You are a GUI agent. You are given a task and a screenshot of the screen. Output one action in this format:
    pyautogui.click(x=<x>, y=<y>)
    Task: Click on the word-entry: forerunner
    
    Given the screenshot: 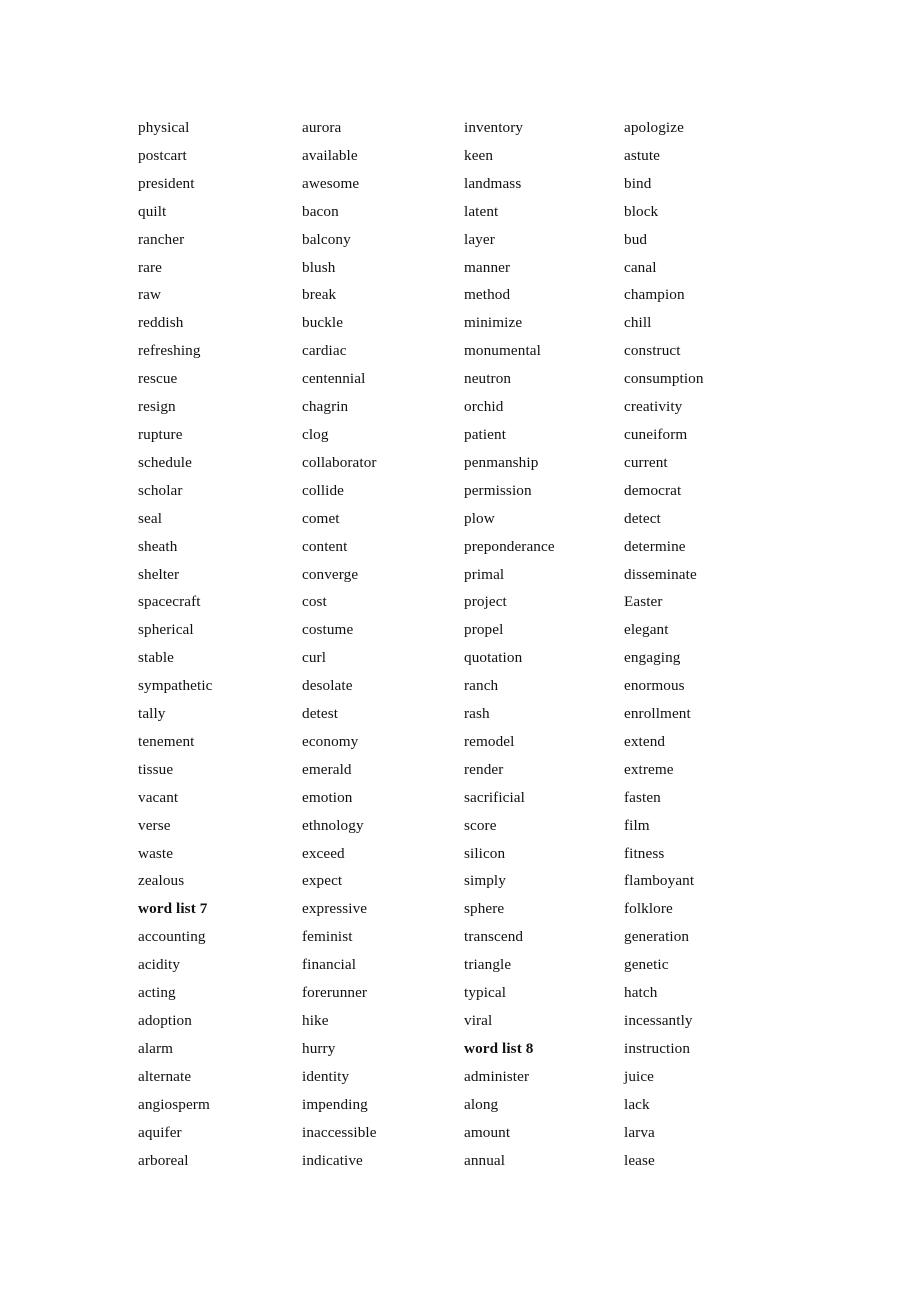 What is the action you would take?
    pyautogui.click(x=335, y=993)
    